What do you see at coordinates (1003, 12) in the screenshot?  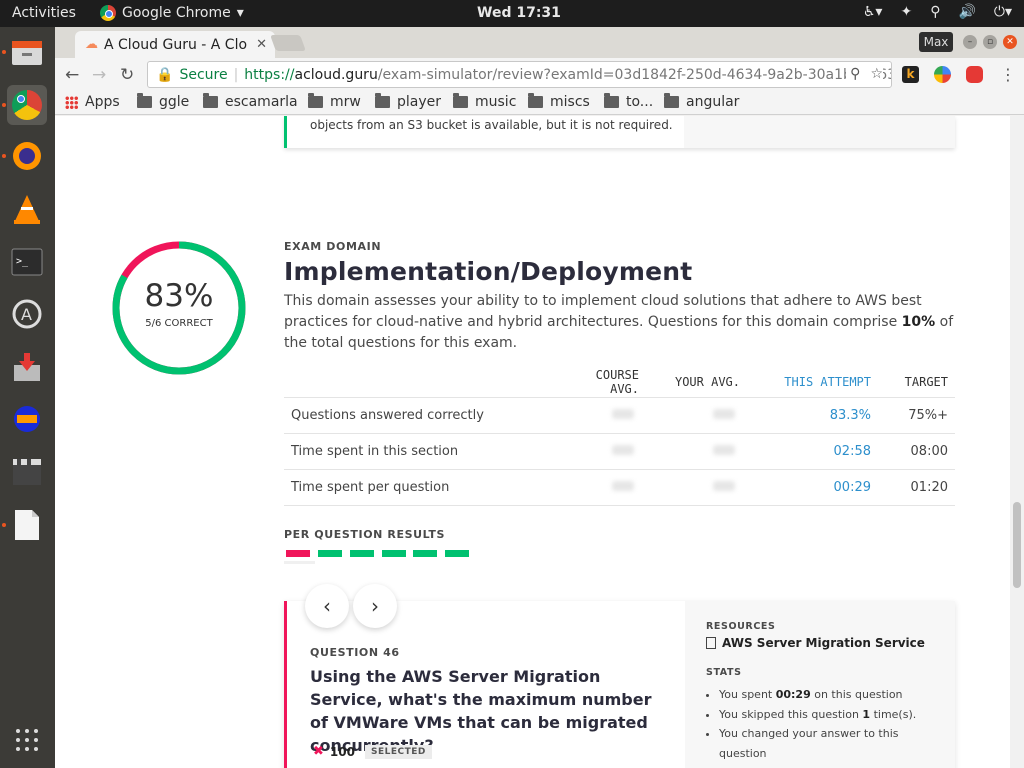 I see `power-icon: ⏻▾` at bounding box center [1003, 12].